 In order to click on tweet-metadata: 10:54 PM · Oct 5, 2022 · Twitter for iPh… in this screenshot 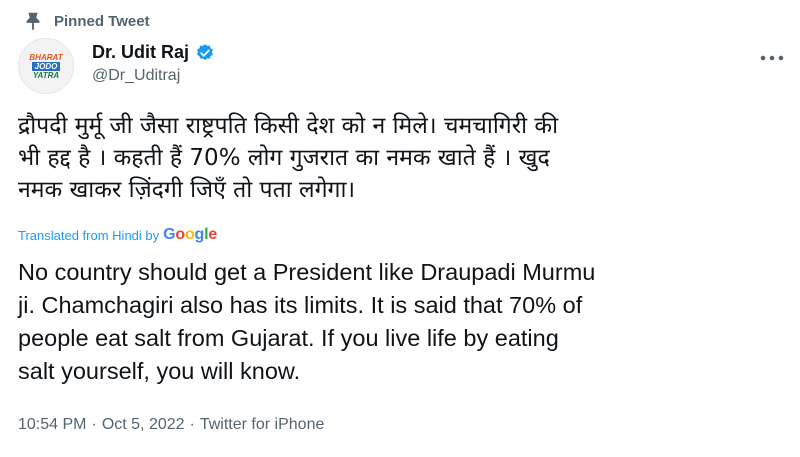, I will do `click(171, 425)`.